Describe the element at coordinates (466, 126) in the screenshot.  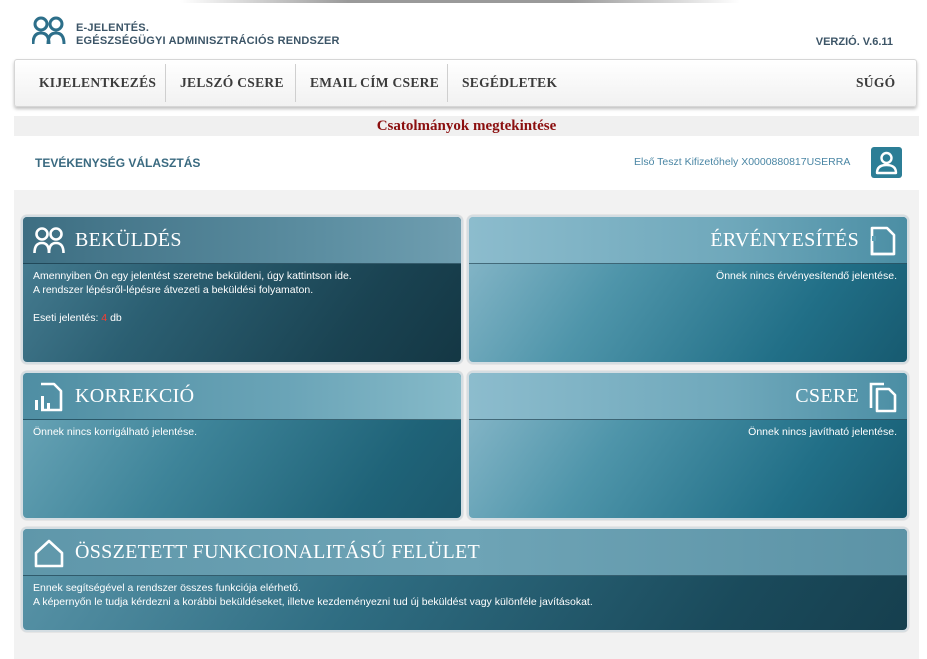
I see `attachments-link: Csatolmányok megtekintése` at that location.